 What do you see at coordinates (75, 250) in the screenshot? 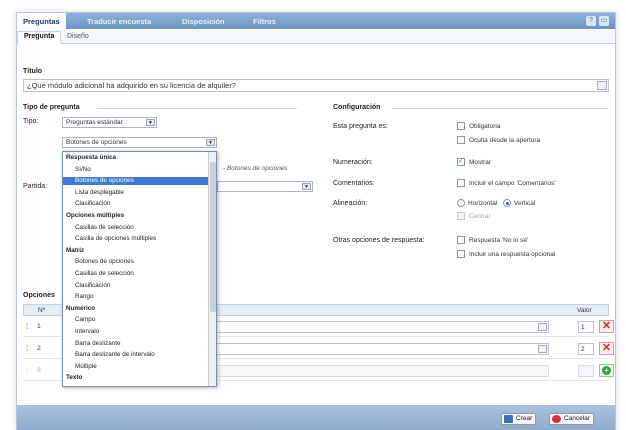
I see `dropdown-group-header: Matriz` at bounding box center [75, 250].